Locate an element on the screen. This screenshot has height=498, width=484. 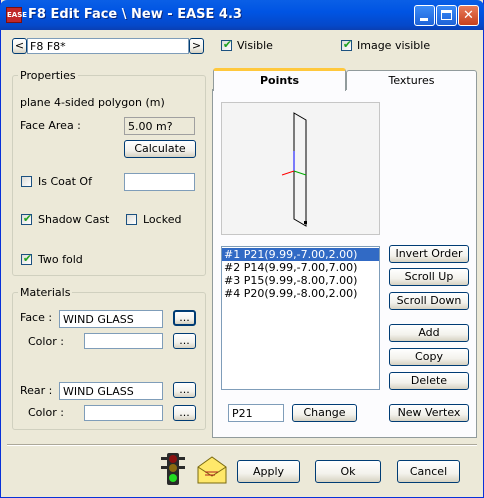
traffic-light-icon-graphic is located at coordinates (173, 469).